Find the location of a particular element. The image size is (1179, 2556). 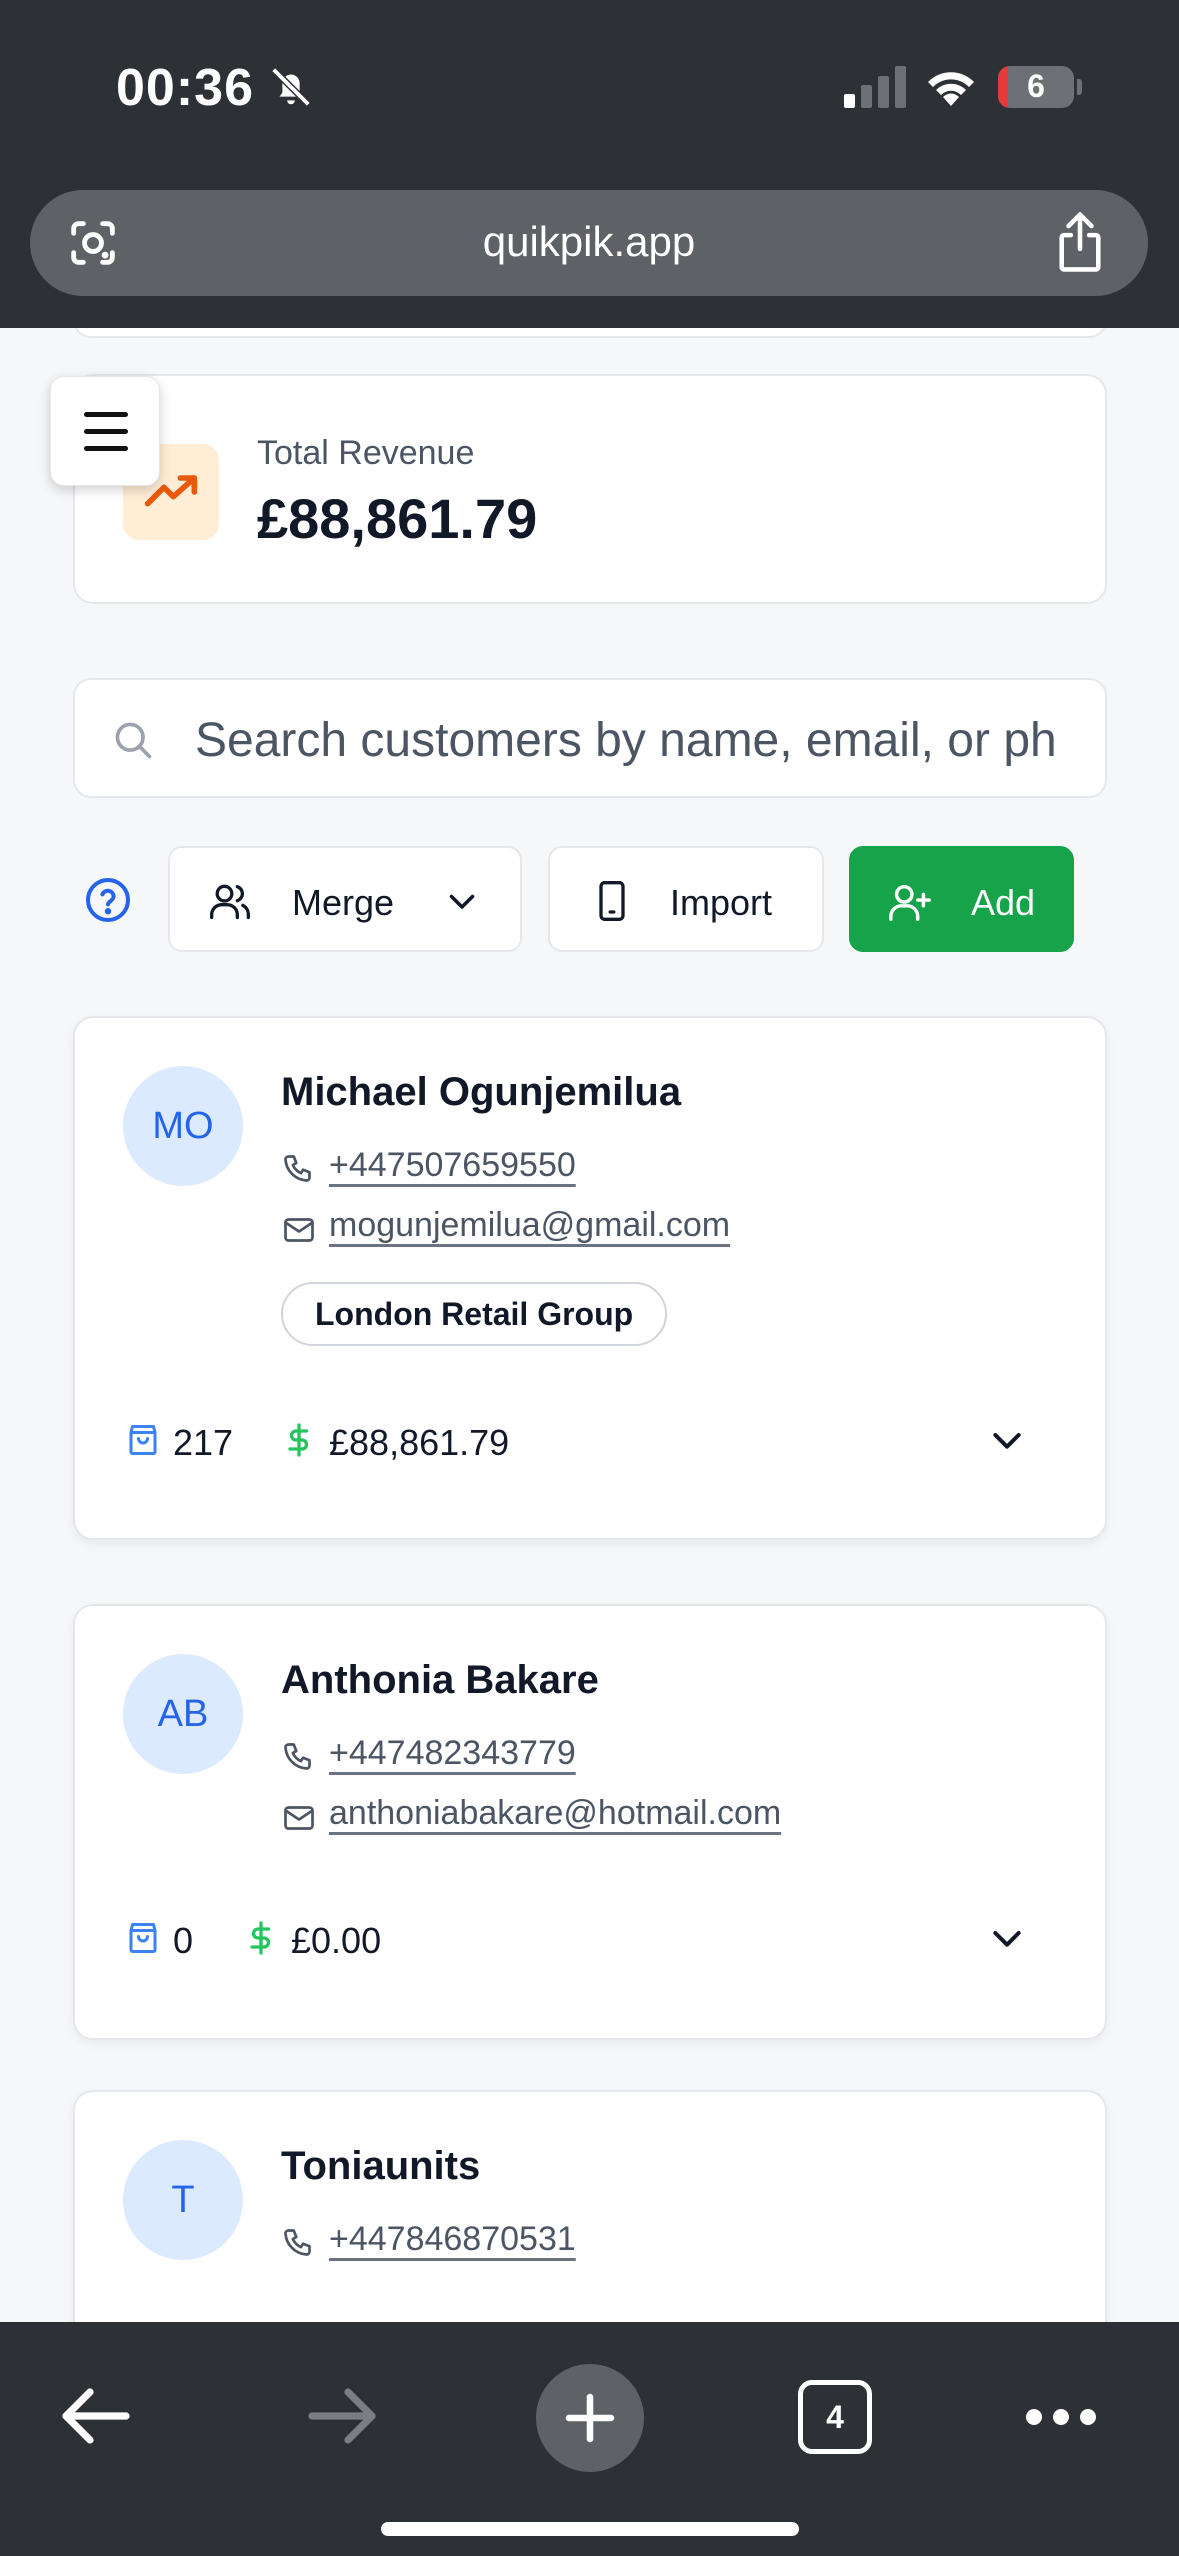

battery-icon: 6 is located at coordinates (1040, 87).